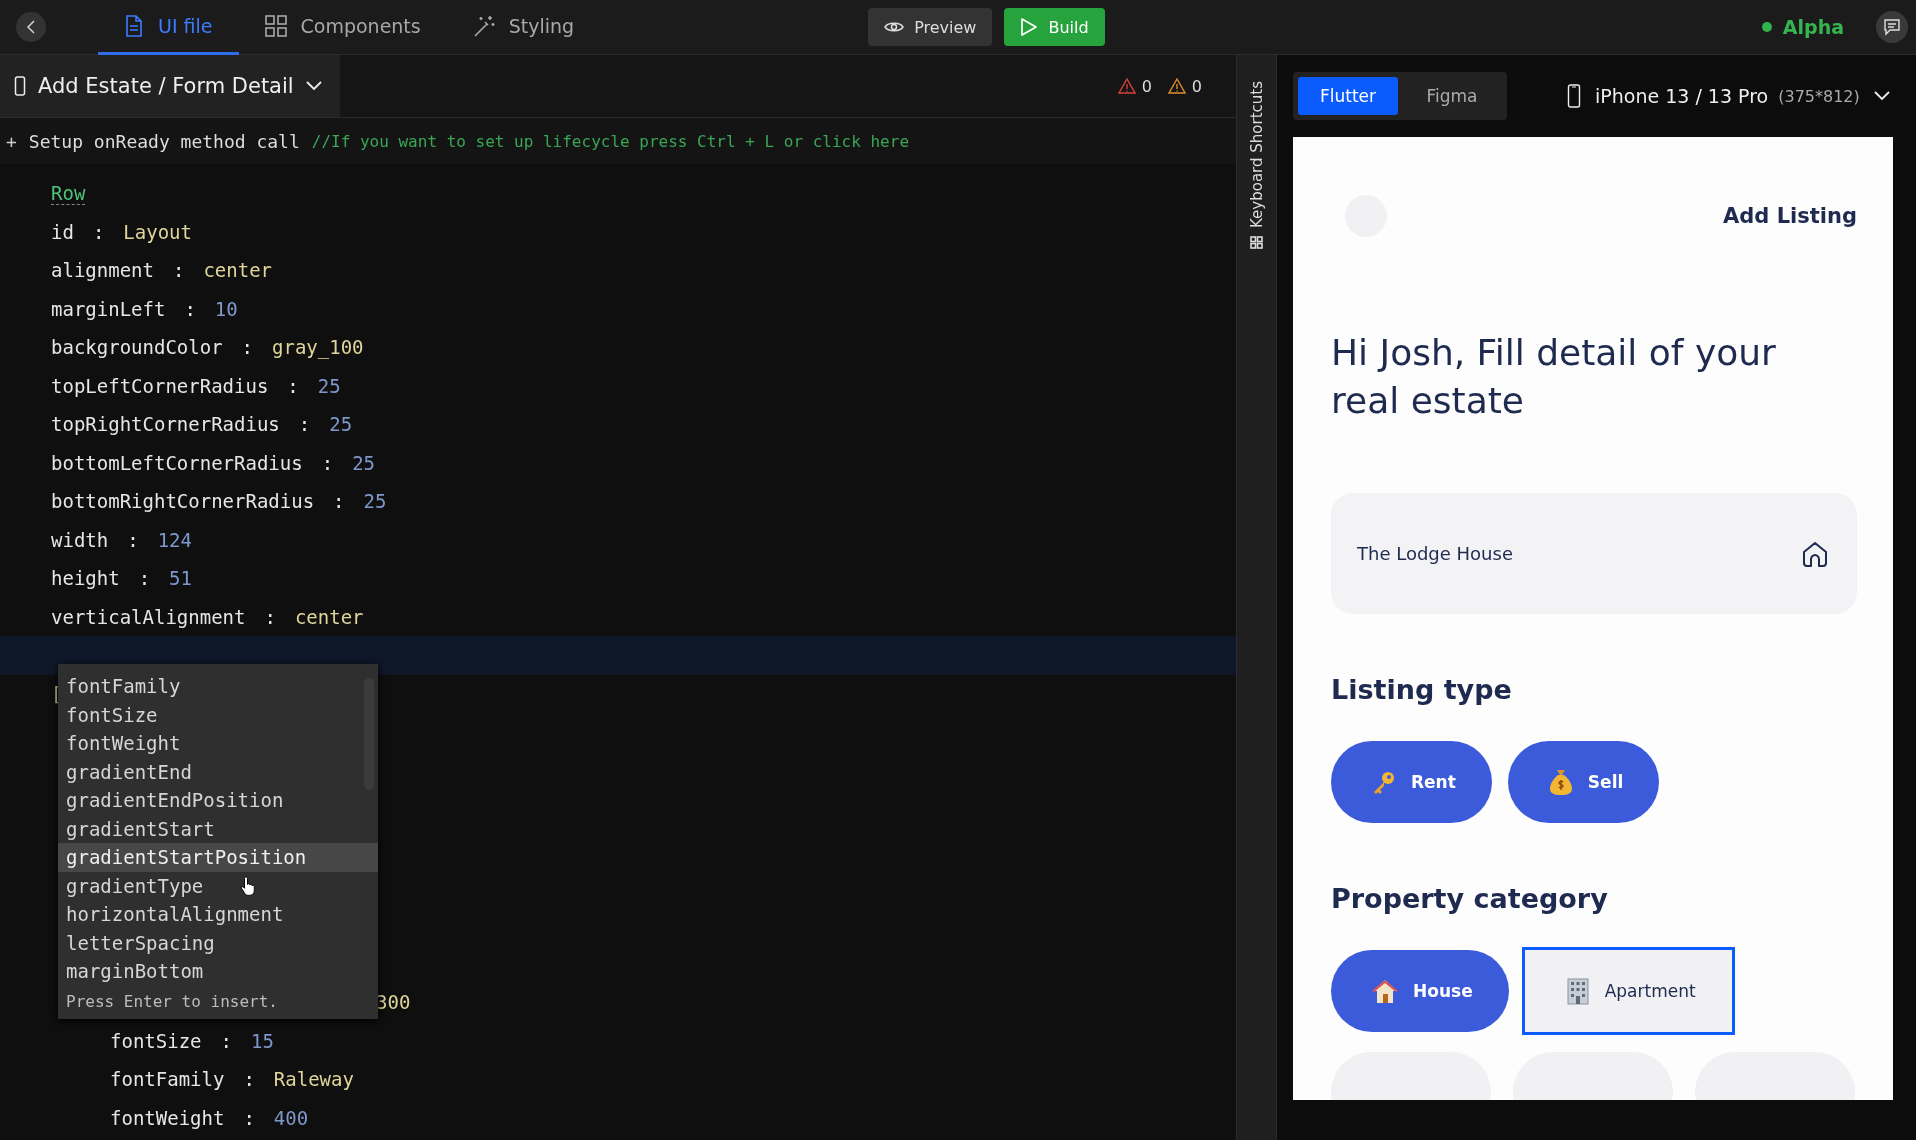  I want to click on property-name: alignment, so click(102, 270).